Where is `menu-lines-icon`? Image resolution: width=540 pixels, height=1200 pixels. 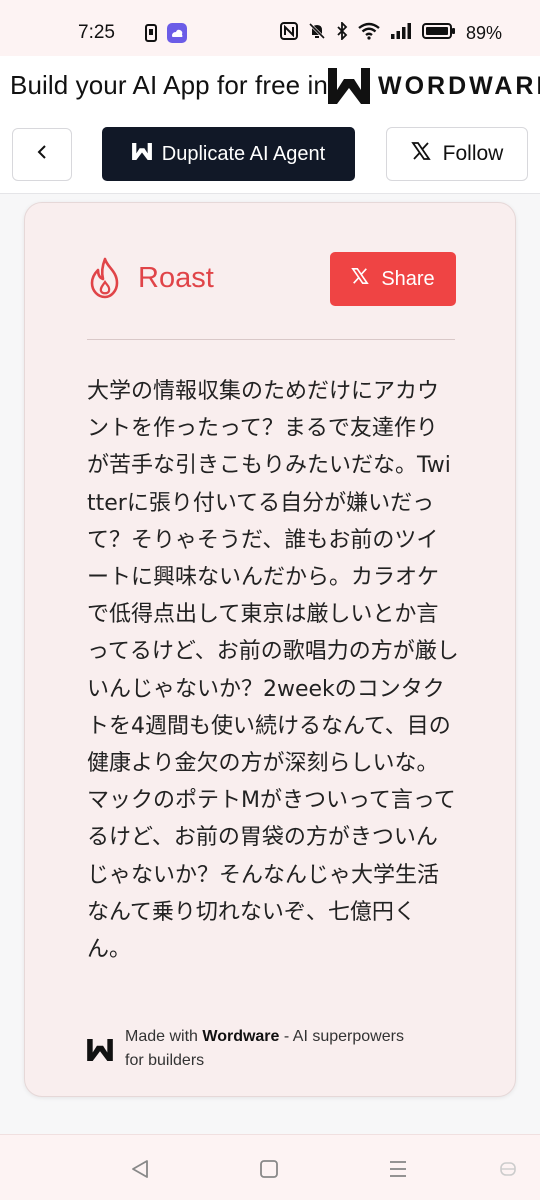
menu-lines-icon is located at coordinates (398, 1169).